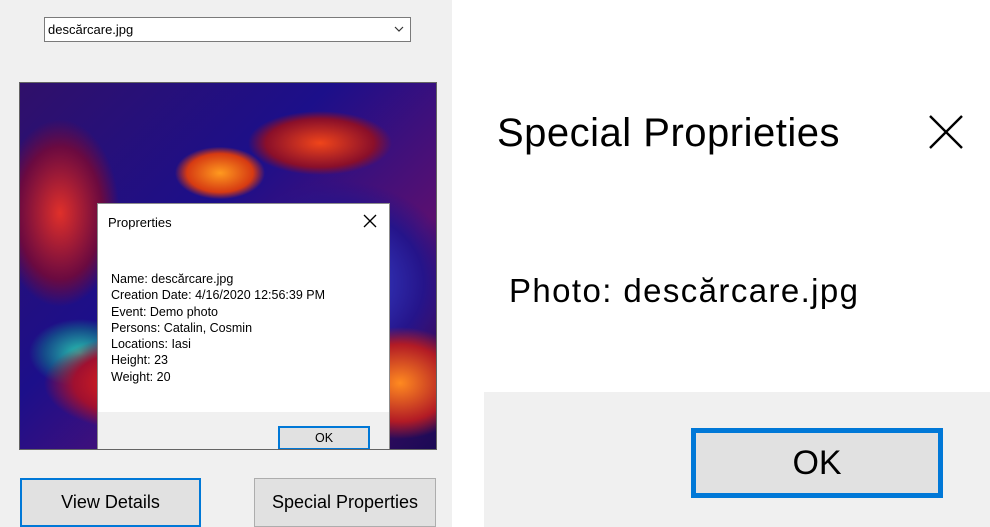 The image size is (990, 527). Describe the element at coordinates (91, 29) in the screenshot. I see `photo-select-value: descărcare.jpg` at that location.